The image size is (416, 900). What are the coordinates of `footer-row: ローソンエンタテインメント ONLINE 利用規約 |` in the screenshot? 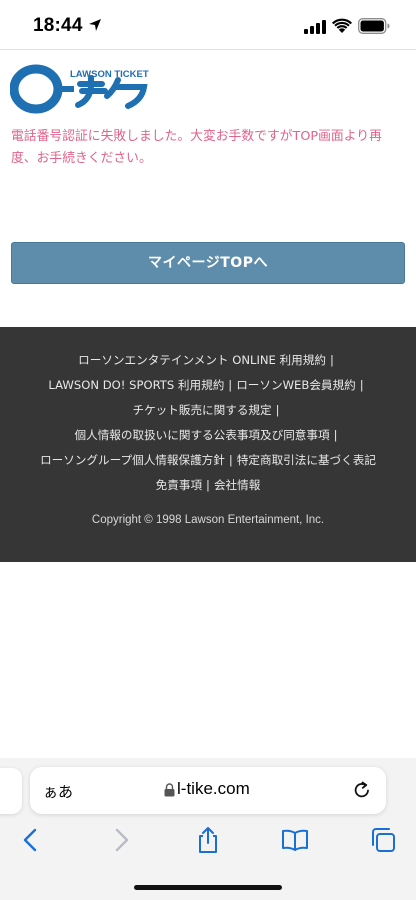 It's located at (208, 360).